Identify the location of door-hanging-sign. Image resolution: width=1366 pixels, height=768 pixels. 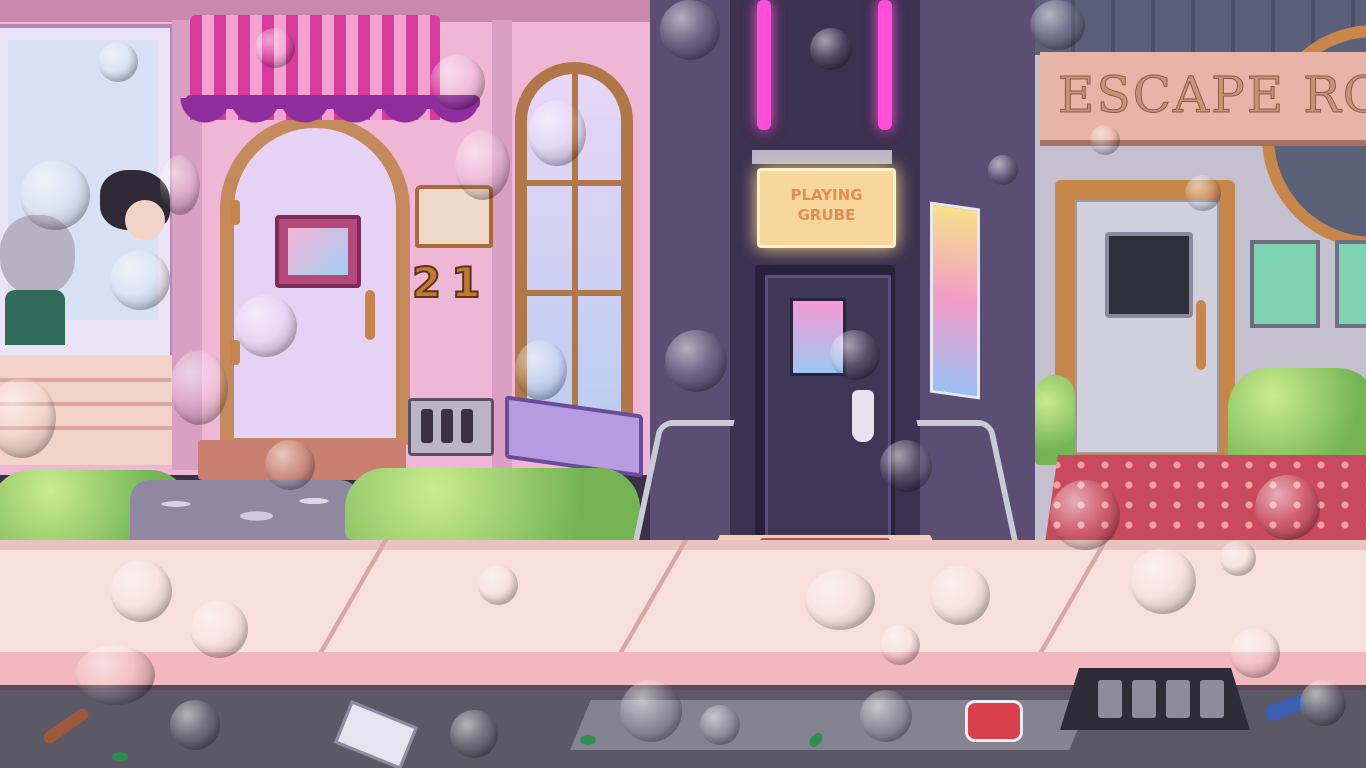
(318, 251).